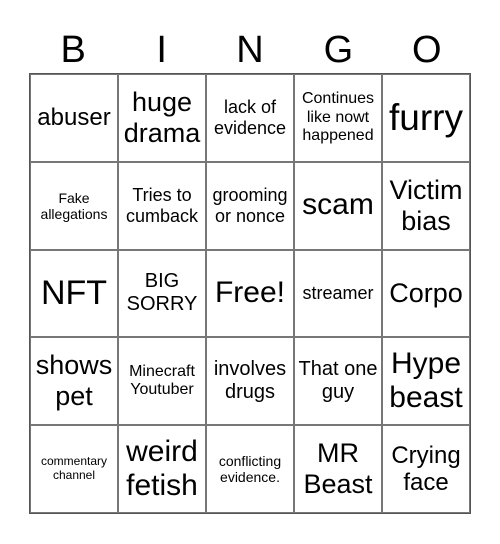 The height and width of the screenshot is (544, 500). What do you see at coordinates (250, 118) in the screenshot?
I see `bingo-cell: lack of evidence` at bounding box center [250, 118].